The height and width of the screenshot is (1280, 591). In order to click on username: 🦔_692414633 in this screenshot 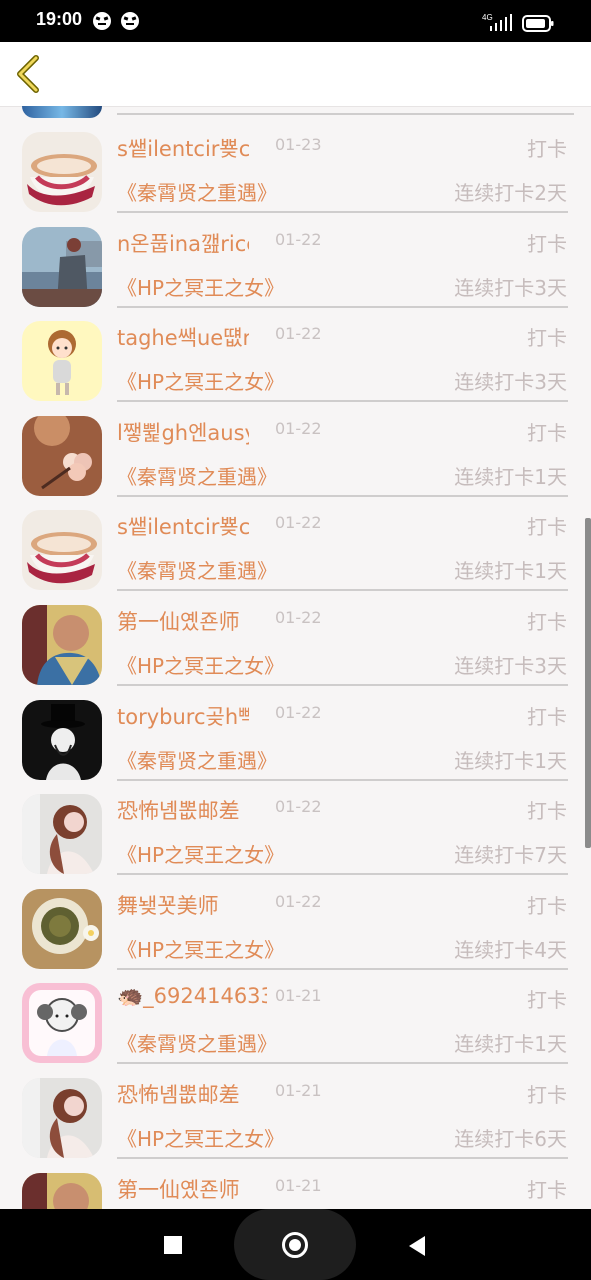, I will do `click(192, 996)`.